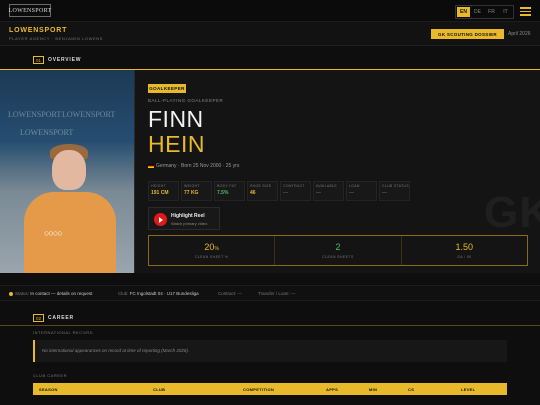  I want to click on language-switcher: EN DE FR IT, so click(484, 12).